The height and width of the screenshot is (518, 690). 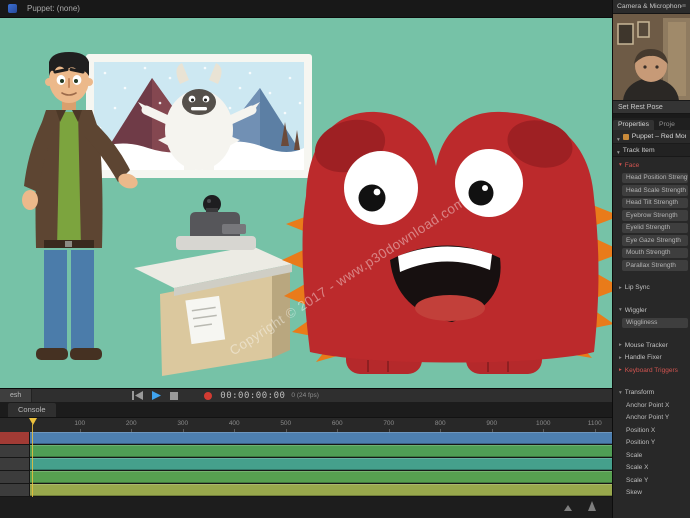 I want to click on property-row: Transform, so click(x=651, y=393).